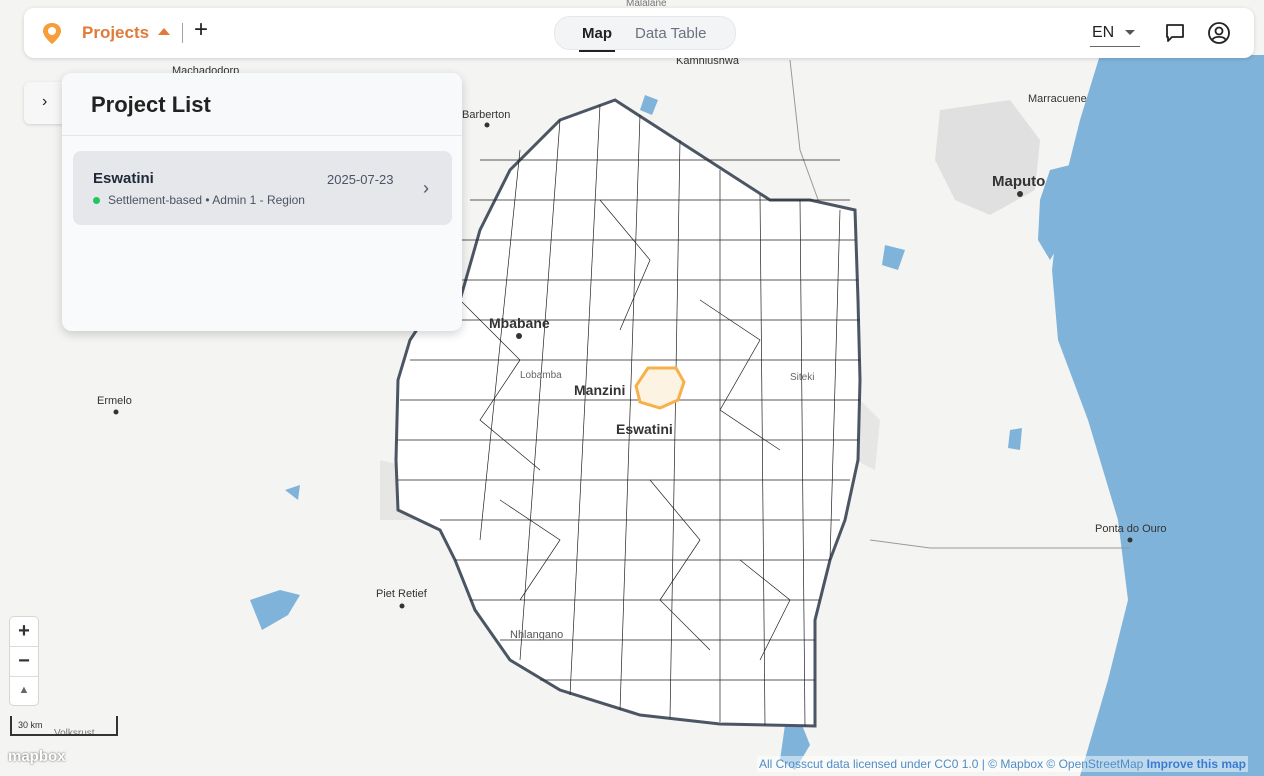  Describe the element at coordinates (670, 33) in the screenshot. I see `tab-data-table: Data Table` at that location.